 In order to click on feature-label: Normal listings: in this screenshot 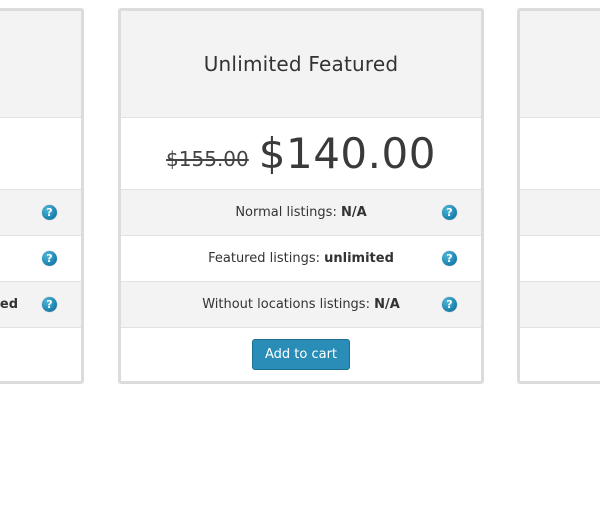, I will do `click(286, 212)`.